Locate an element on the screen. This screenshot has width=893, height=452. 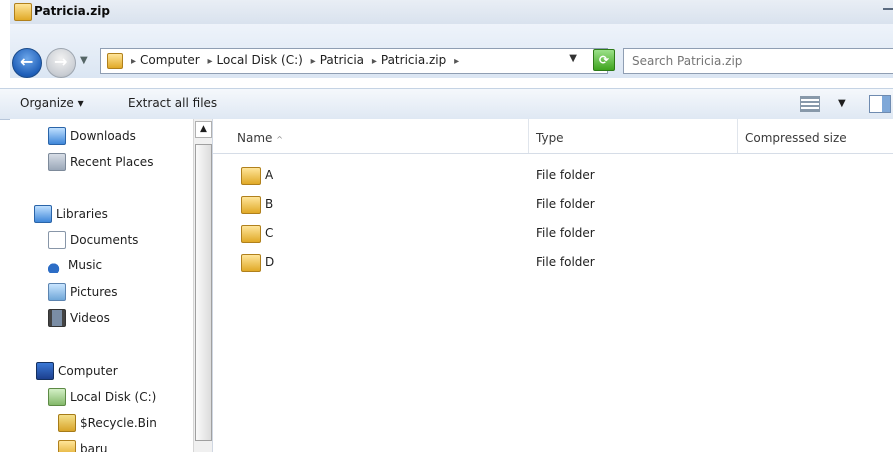
list-item: B File folder is located at coordinates (553, 205).